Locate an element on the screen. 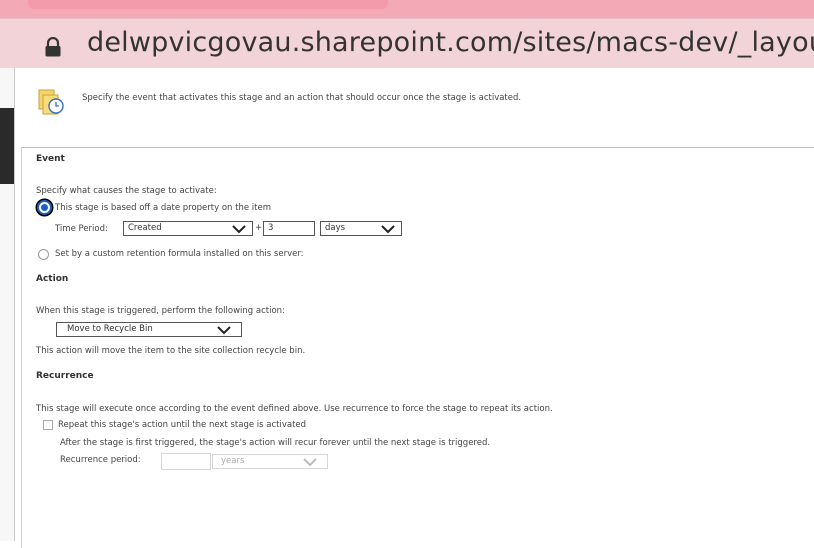 This screenshot has height=548, width=814. recurrence-heading: Recurrence is located at coordinates (65, 376).